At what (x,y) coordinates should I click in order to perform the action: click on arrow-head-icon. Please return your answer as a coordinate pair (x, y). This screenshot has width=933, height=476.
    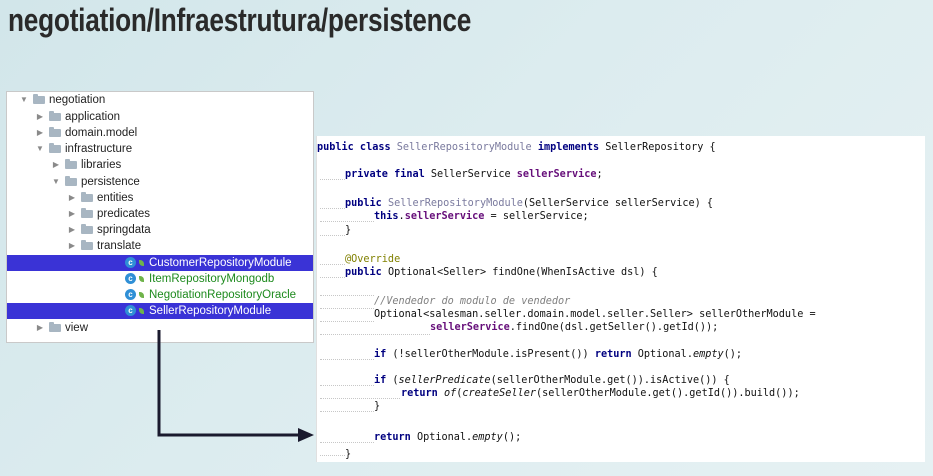
    Looking at the image, I should click on (306, 435).